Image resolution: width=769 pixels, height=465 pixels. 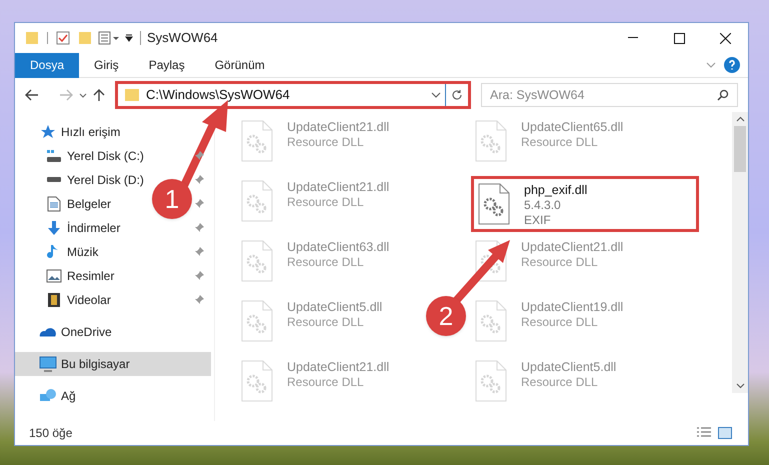 I want to click on refresh-icon, so click(x=457, y=95).